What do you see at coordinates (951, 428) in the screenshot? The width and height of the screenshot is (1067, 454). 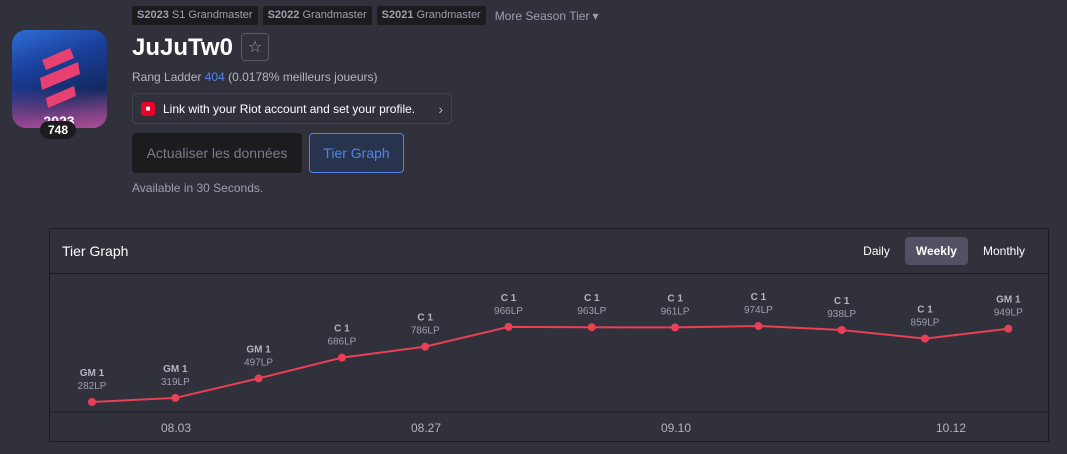 I see `x-tick-label: 10.12` at bounding box center [951, 428].